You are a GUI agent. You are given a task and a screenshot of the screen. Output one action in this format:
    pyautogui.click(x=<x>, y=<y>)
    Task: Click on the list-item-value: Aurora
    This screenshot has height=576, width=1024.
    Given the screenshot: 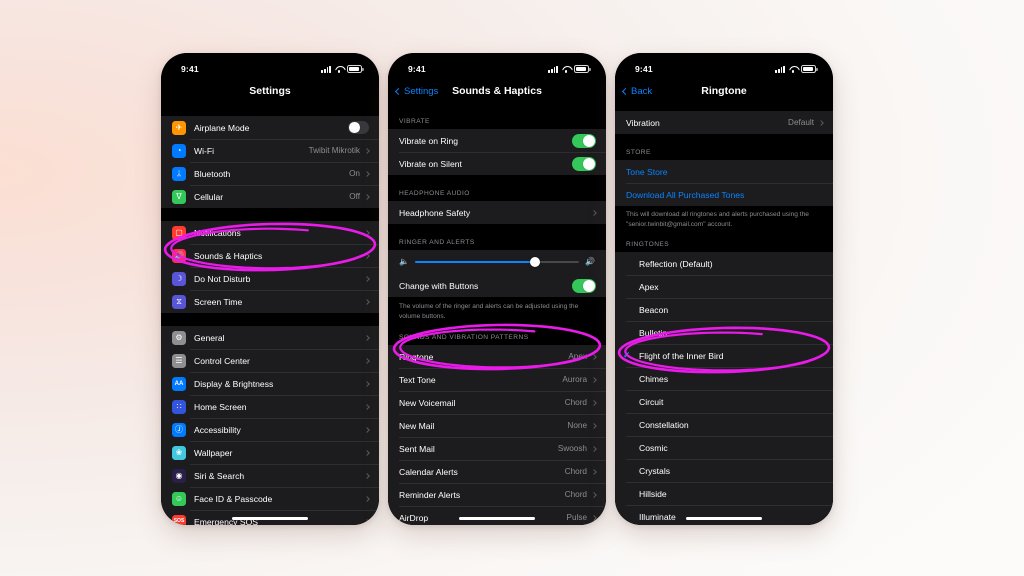 What is the action you would take?
    pyautogui.click(x=574, y=380)
    